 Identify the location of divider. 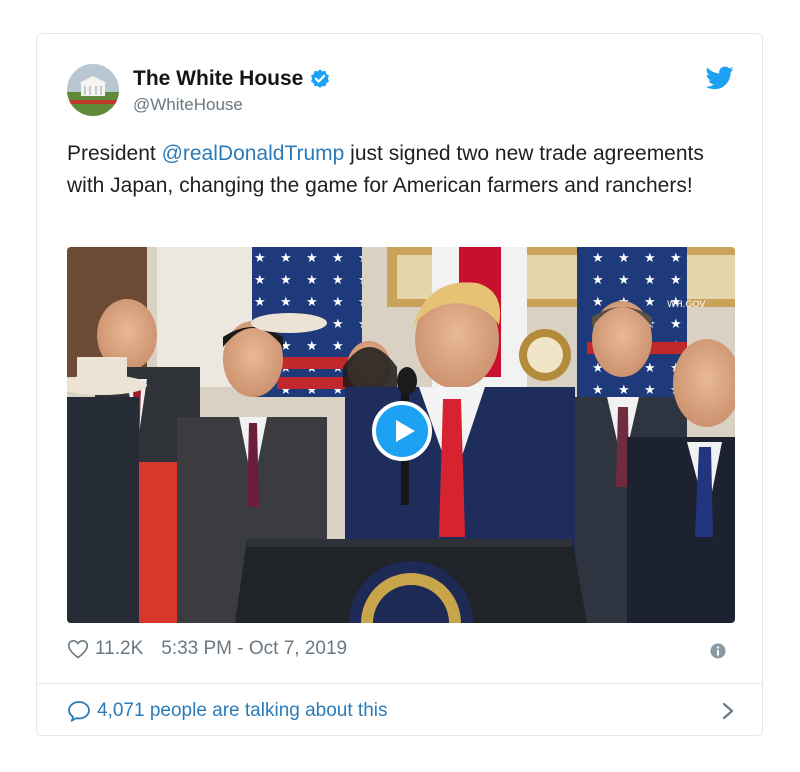
(399, 683).